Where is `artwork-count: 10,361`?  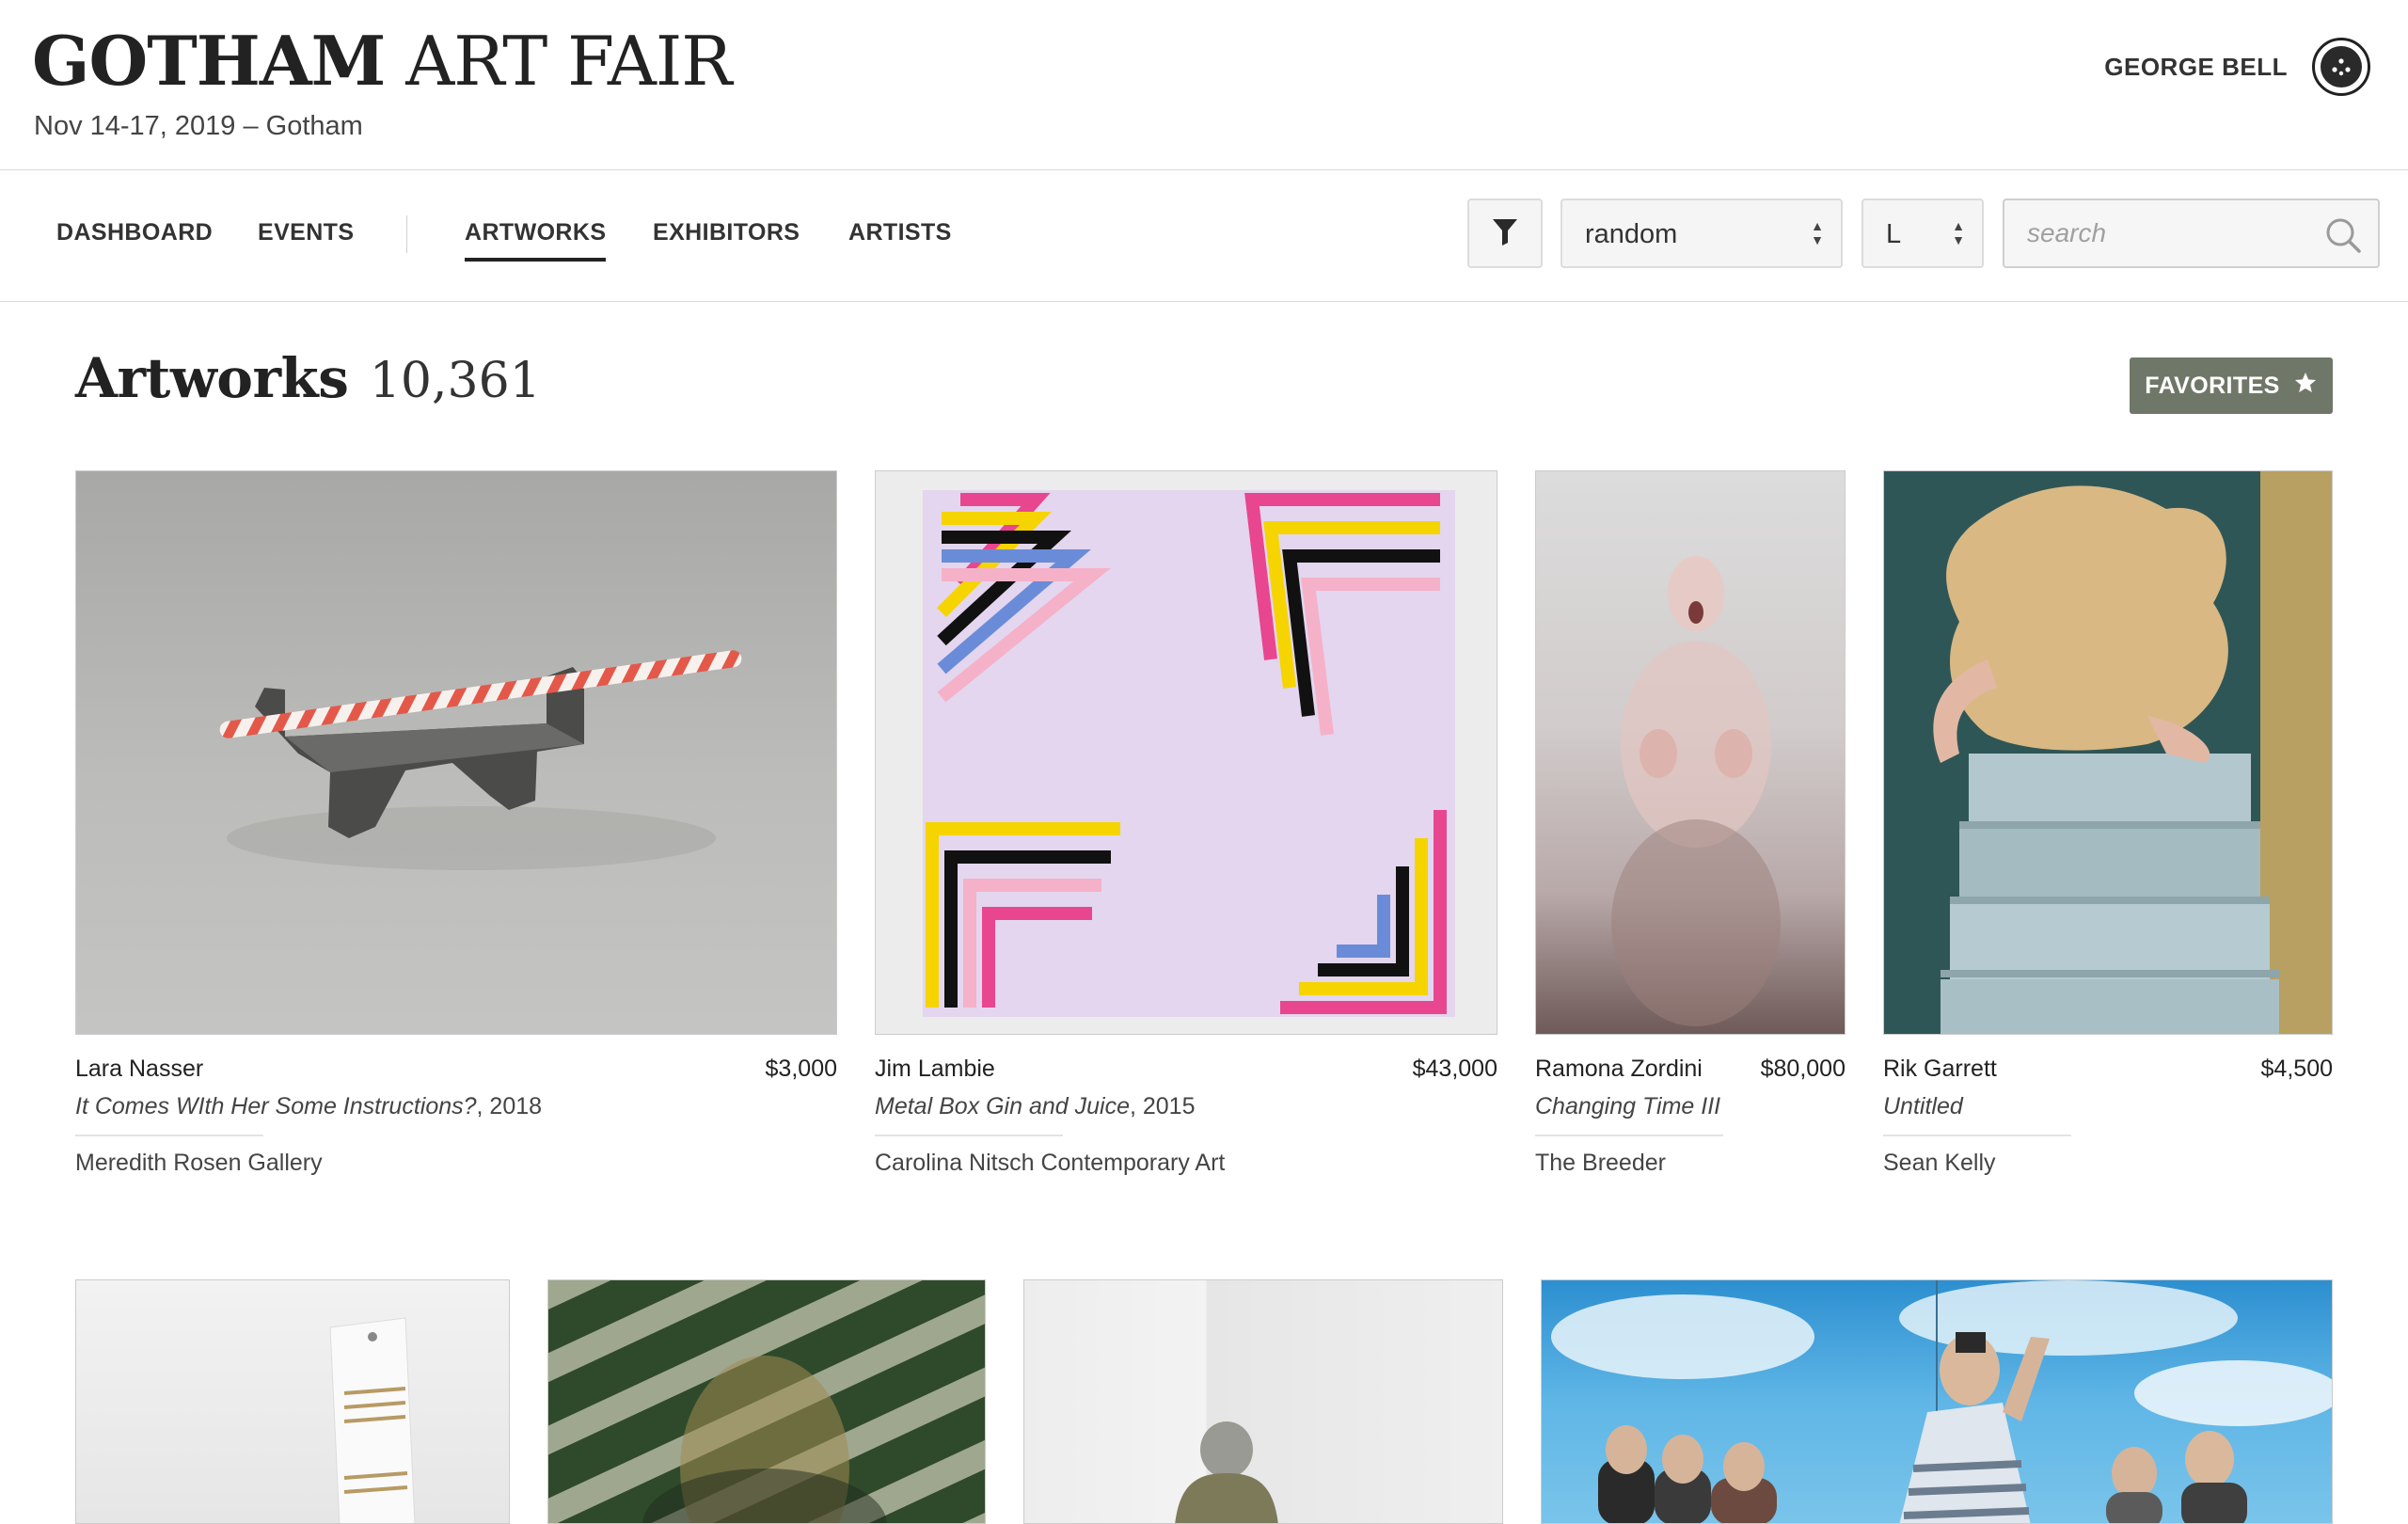
artwork-count: 10,361 is located at coordinates (455, 381).